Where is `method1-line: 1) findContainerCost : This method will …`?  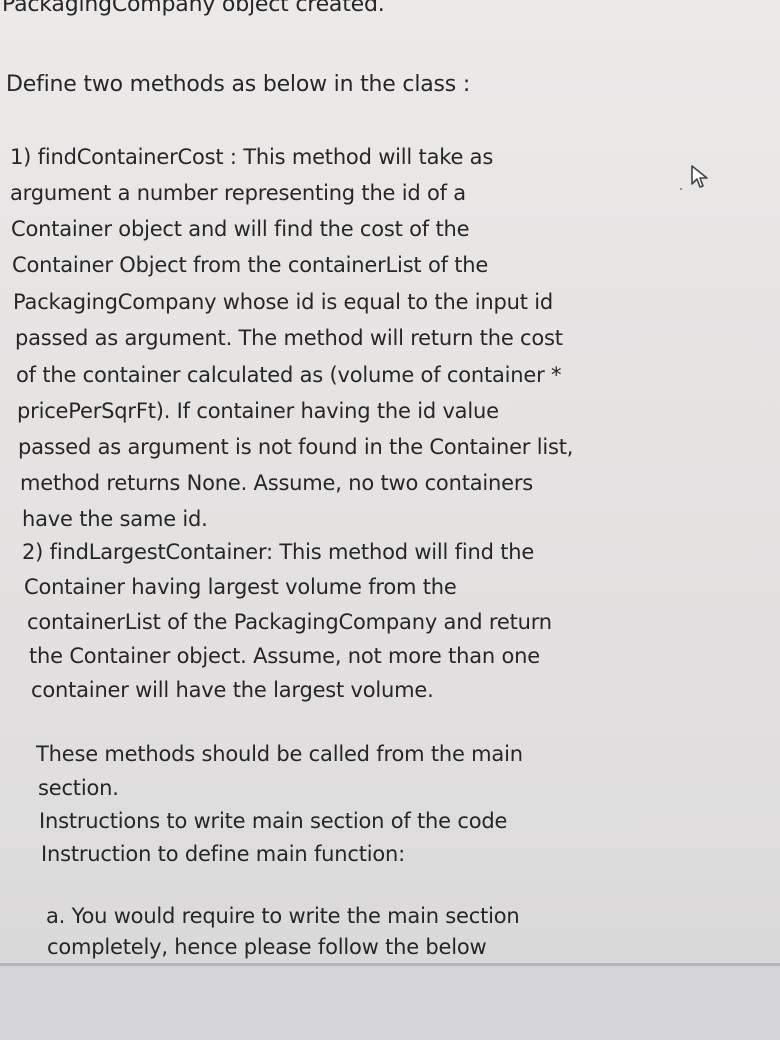 method1-line: 1) findContainerCost : This method will … is located at coordinates (252, 157).